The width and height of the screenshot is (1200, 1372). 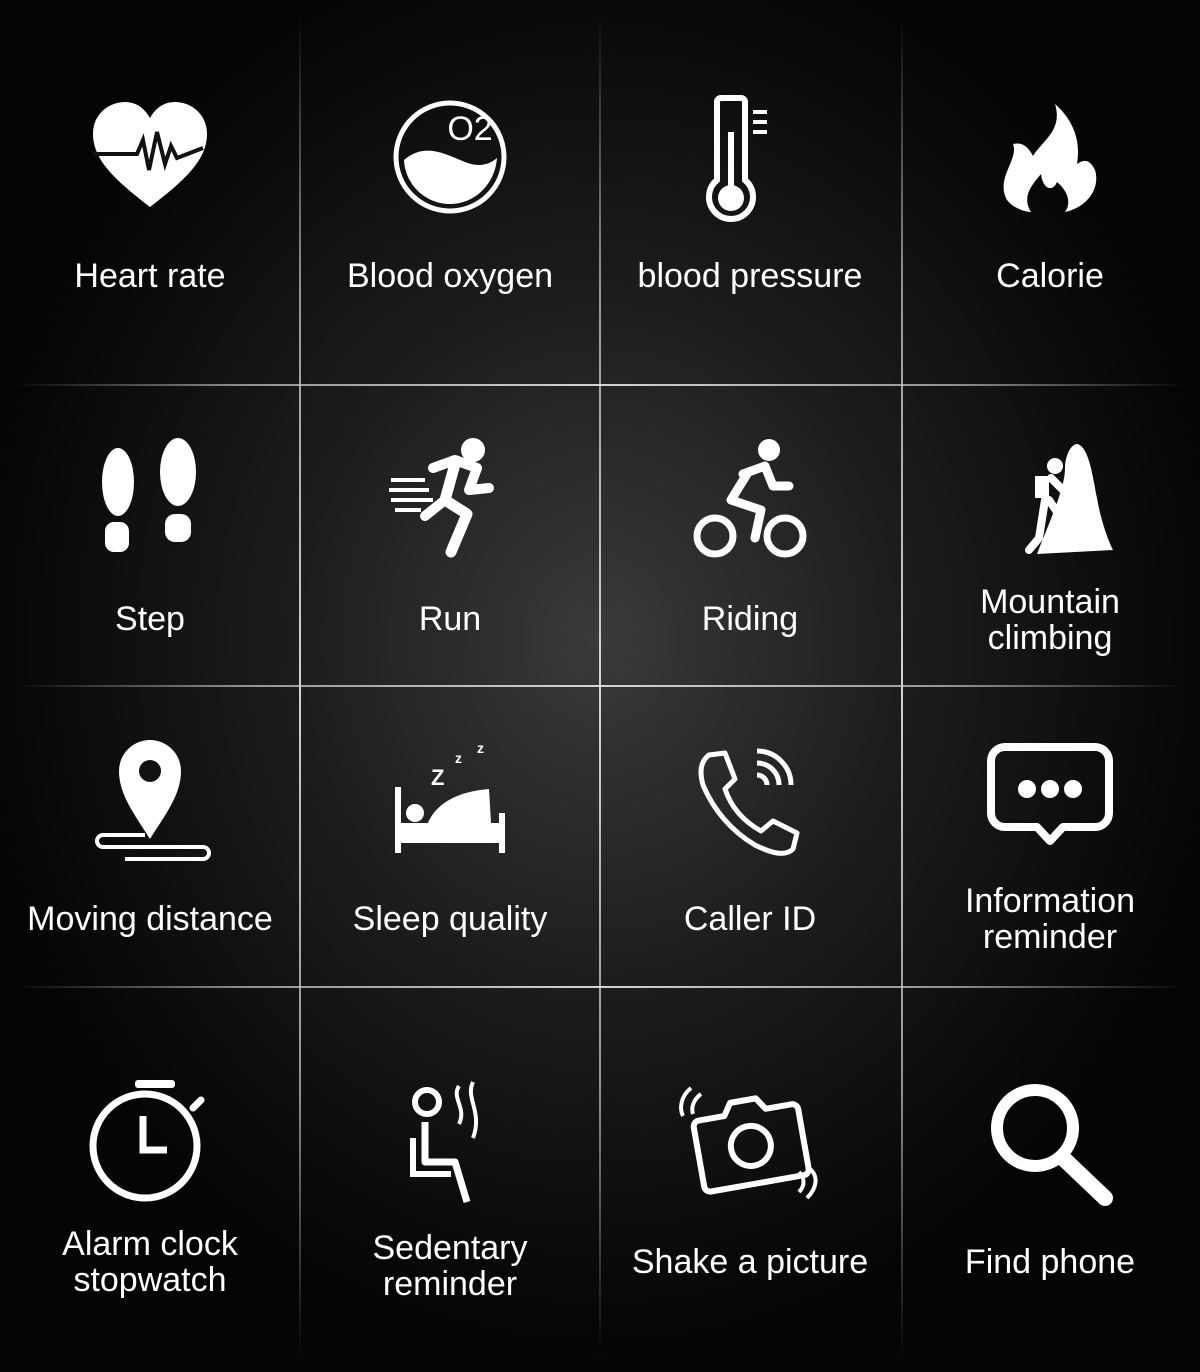 What do you see at coordinates (150, 1141) in the screenshot?
I see `stopwatch-icon` at bounding box center [150, 1141].